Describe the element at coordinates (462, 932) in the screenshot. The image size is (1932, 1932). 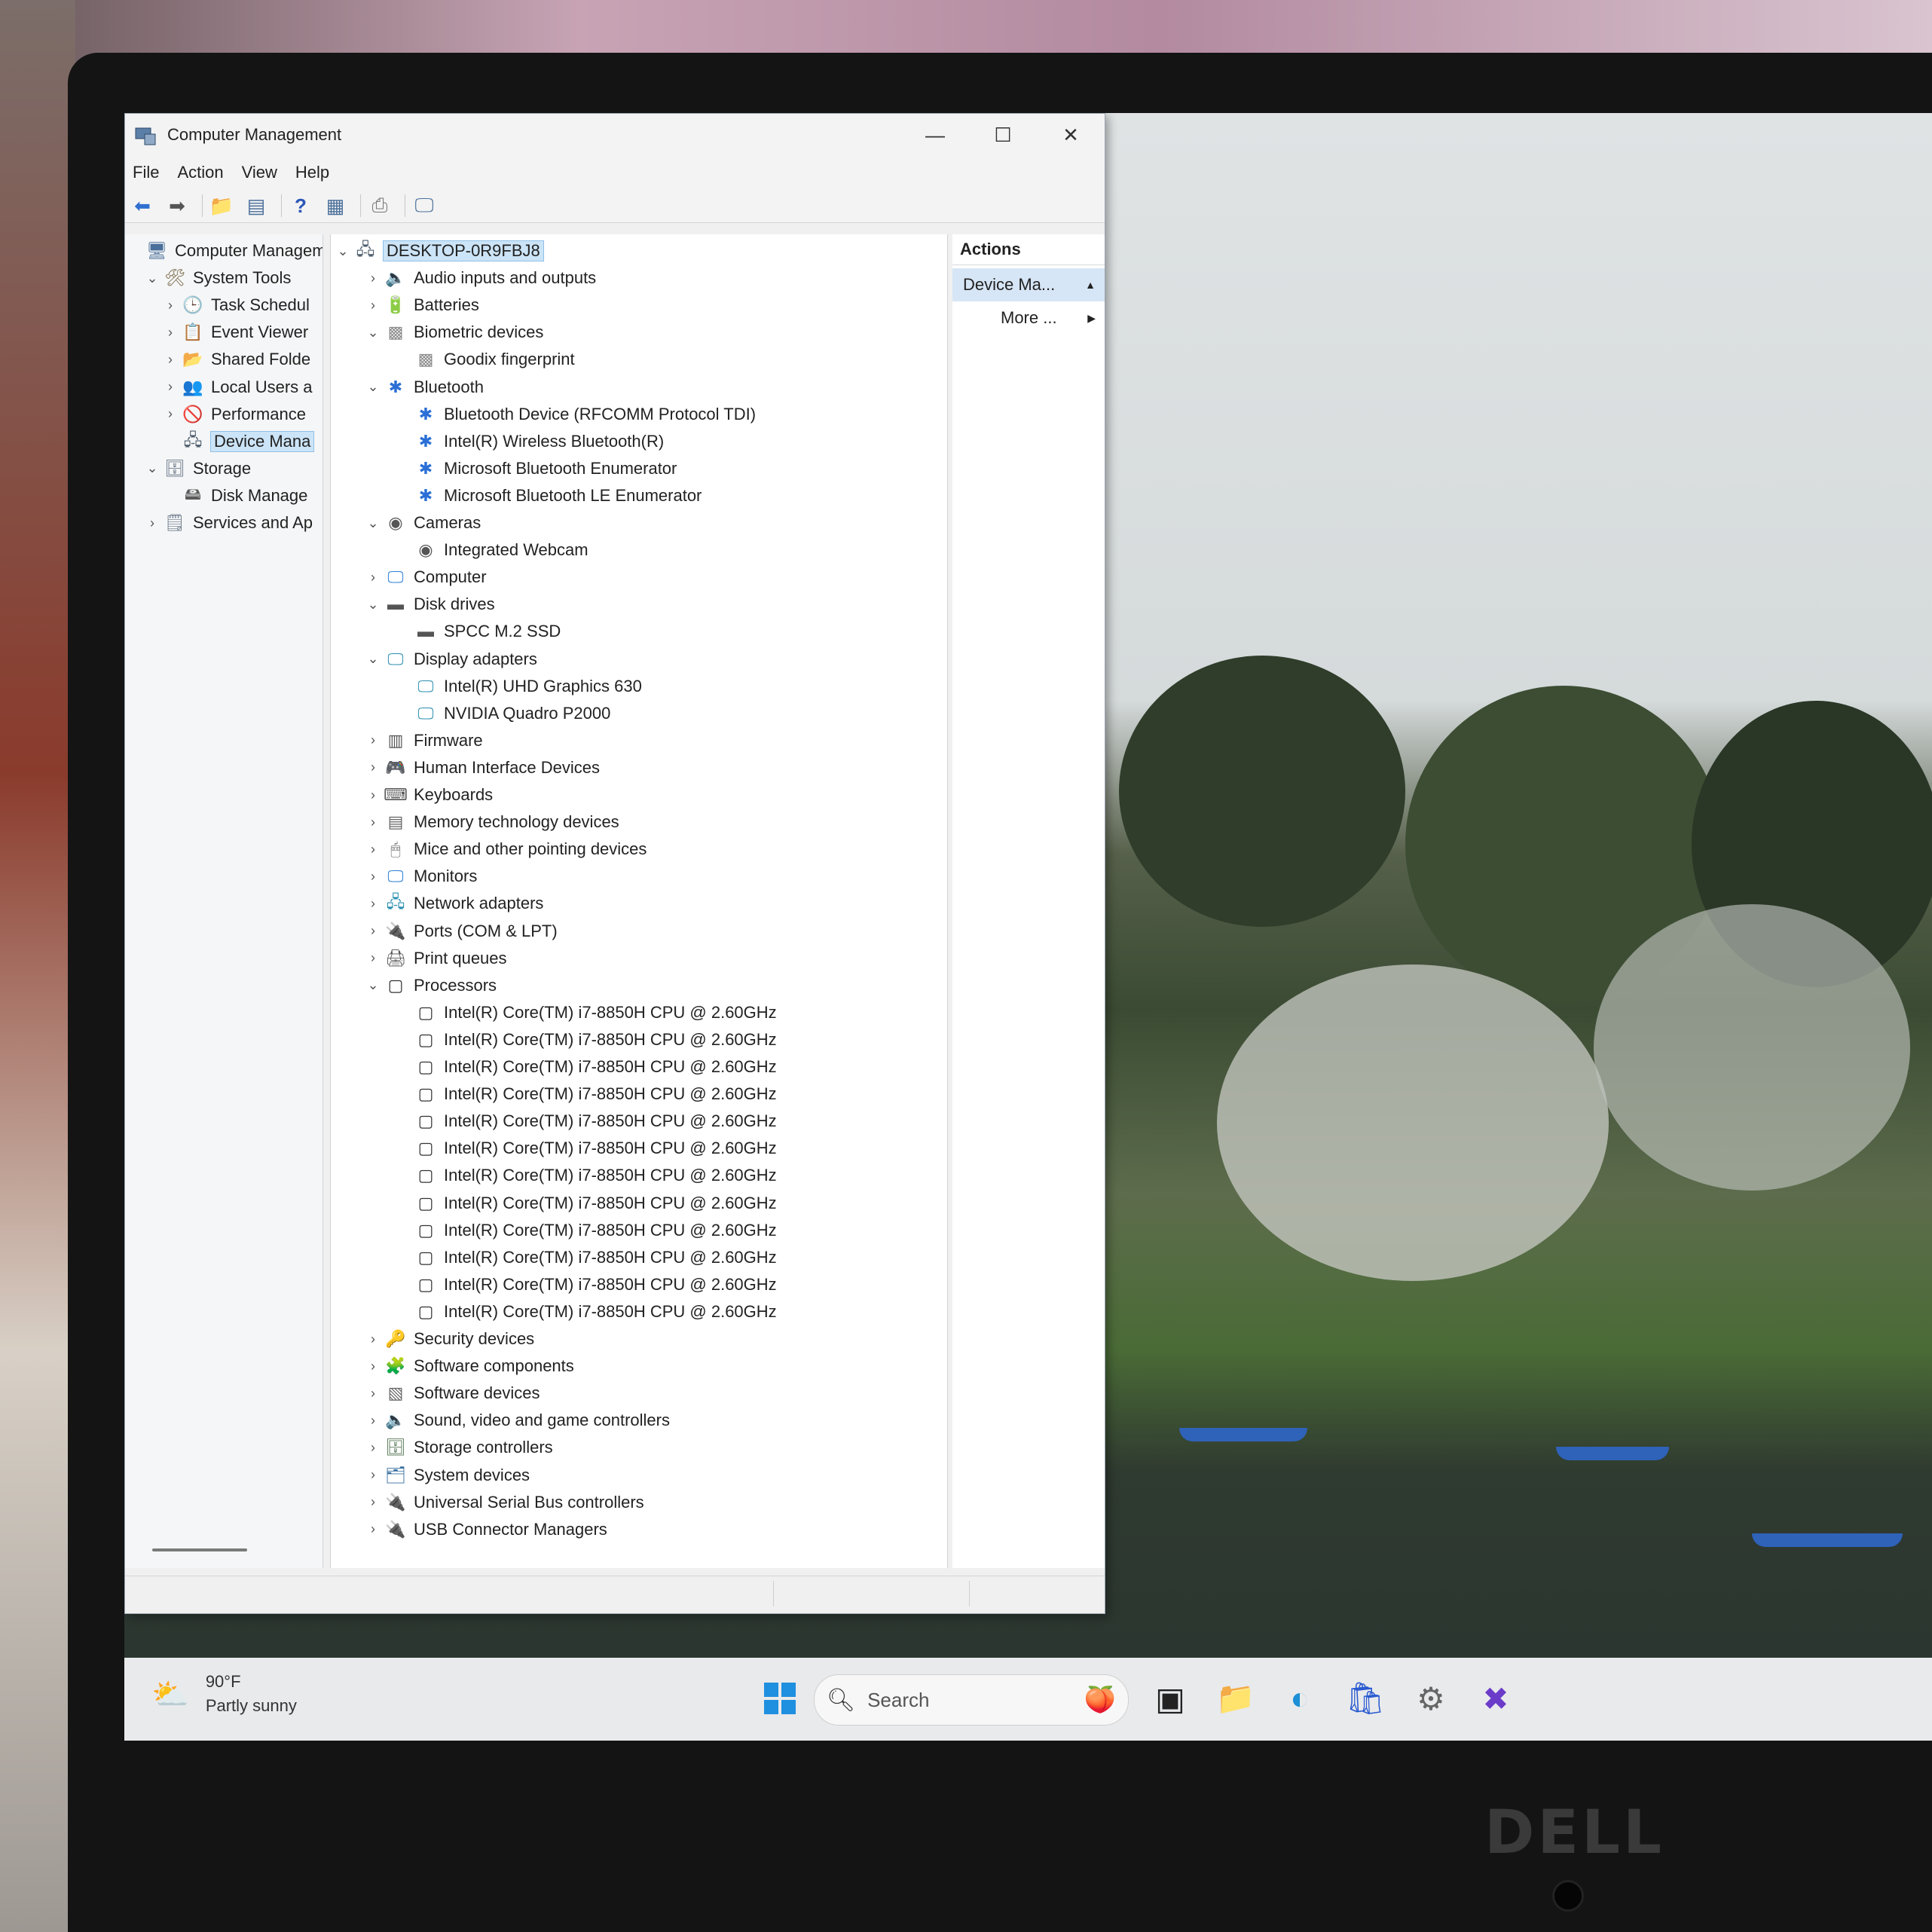
I see `device-row: › 🔌 Ports (COM & LPT)` at that location.